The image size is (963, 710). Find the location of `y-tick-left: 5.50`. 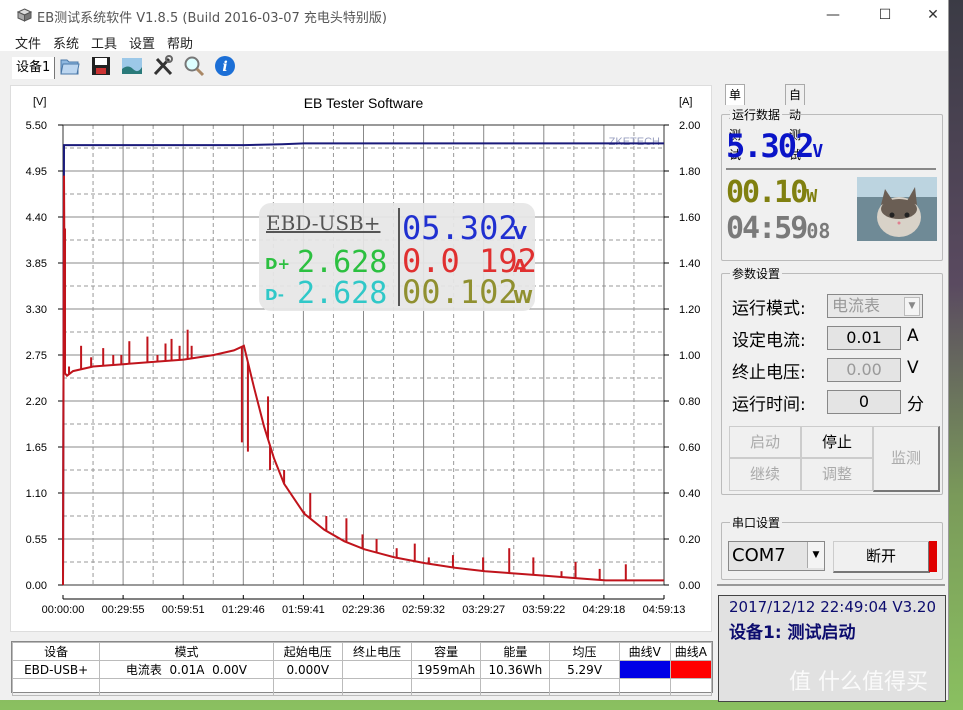

y-tick-left: 5.50 is located at coordinates (36, 126).